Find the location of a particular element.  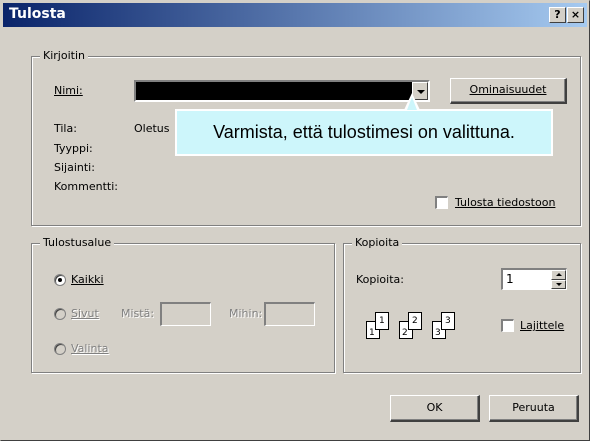

collate-page: 2 is located at coordinates (415, 321).